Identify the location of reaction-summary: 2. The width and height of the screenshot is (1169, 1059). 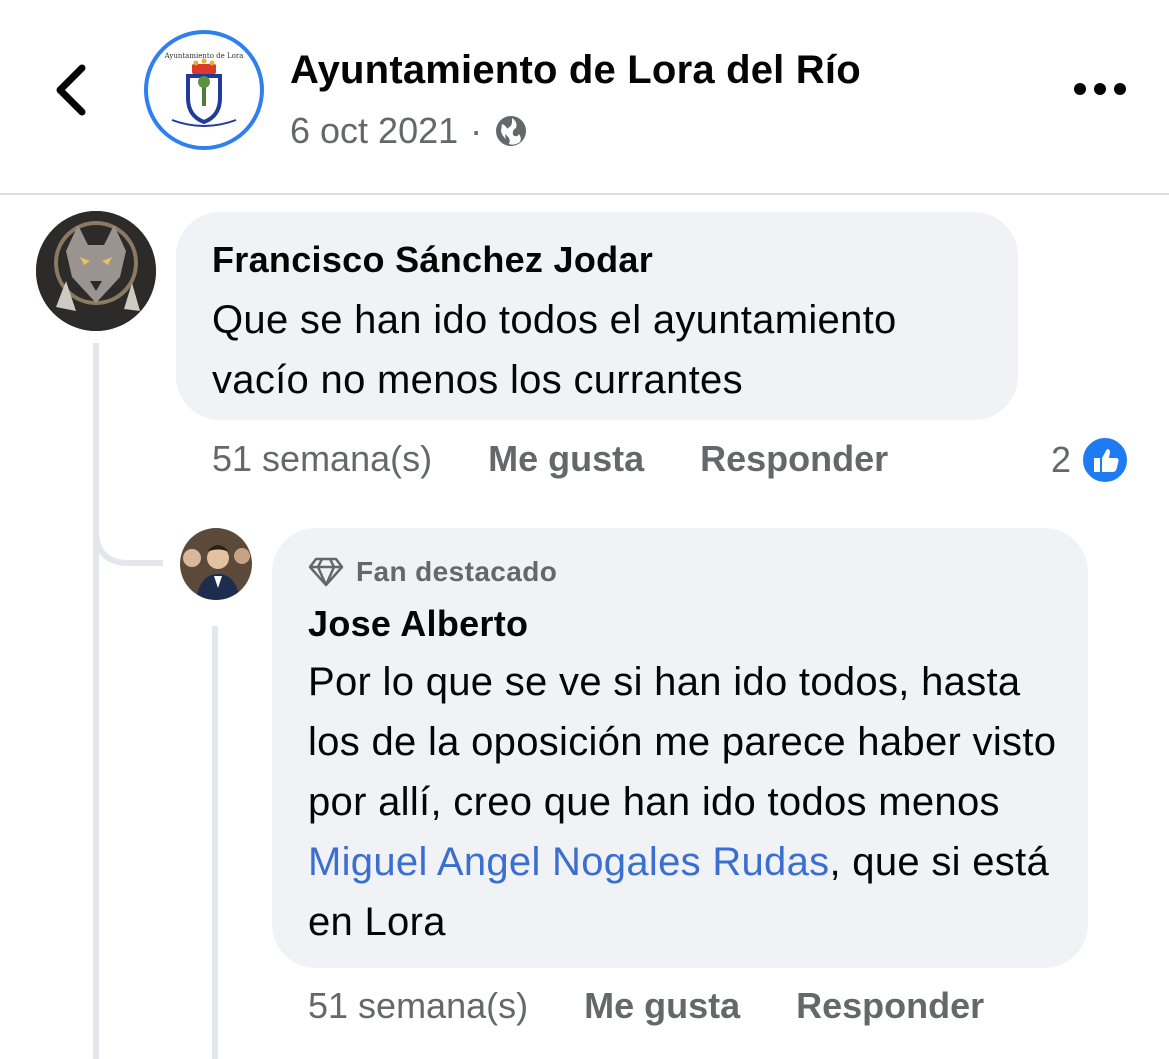
(1090, 460).